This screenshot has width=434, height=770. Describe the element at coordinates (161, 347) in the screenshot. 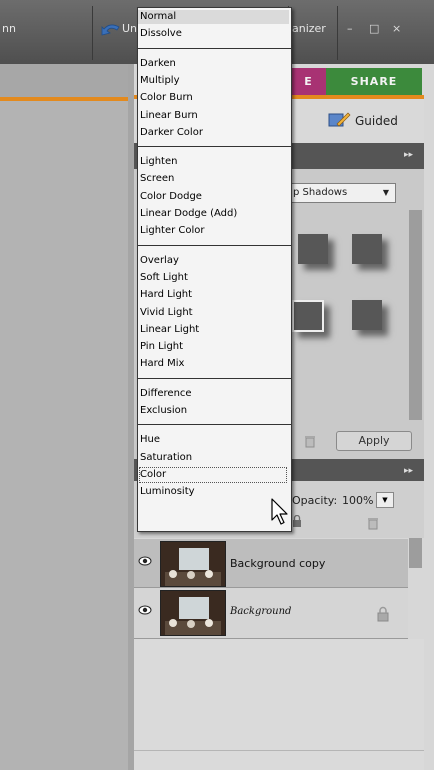

I see `menu-item-pin-light: Pin Light` at that location.